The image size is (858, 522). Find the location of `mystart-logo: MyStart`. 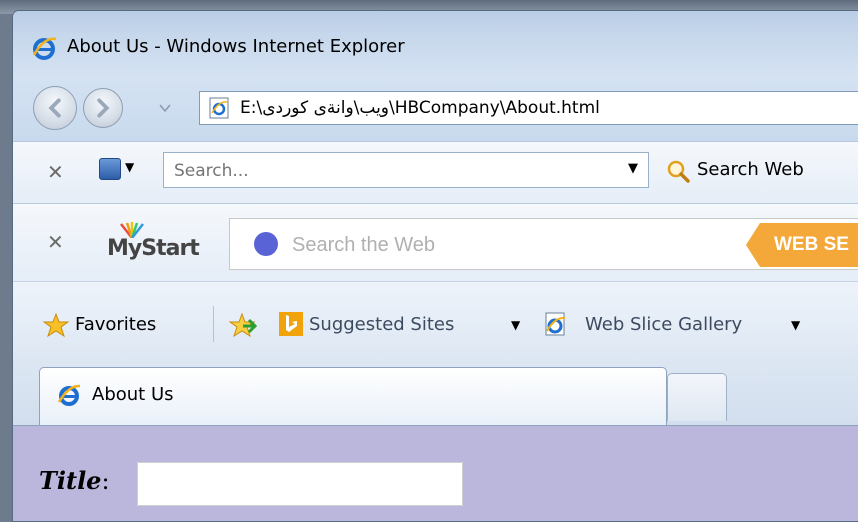

mystart-logo: MyStart is located at coordinates (167, 244).